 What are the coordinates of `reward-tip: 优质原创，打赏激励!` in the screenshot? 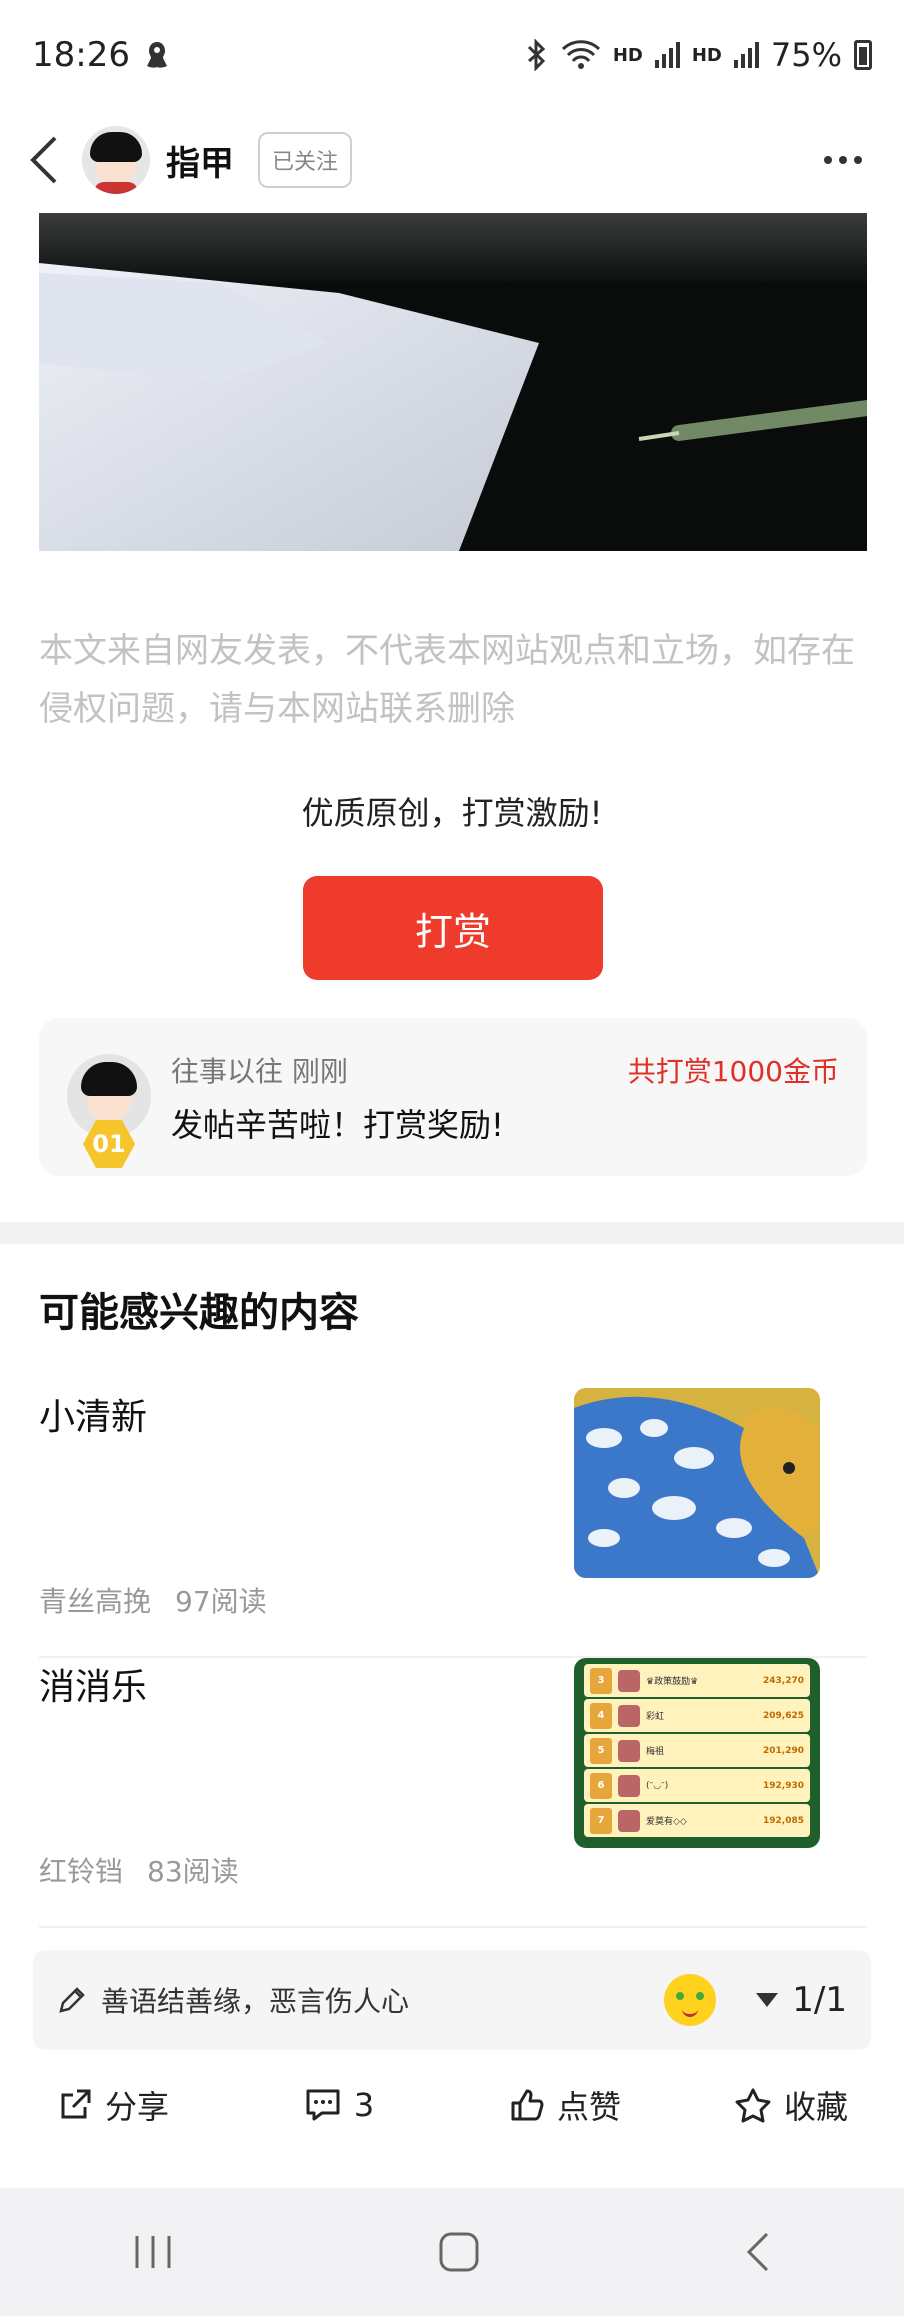 It's located at (452, 813).